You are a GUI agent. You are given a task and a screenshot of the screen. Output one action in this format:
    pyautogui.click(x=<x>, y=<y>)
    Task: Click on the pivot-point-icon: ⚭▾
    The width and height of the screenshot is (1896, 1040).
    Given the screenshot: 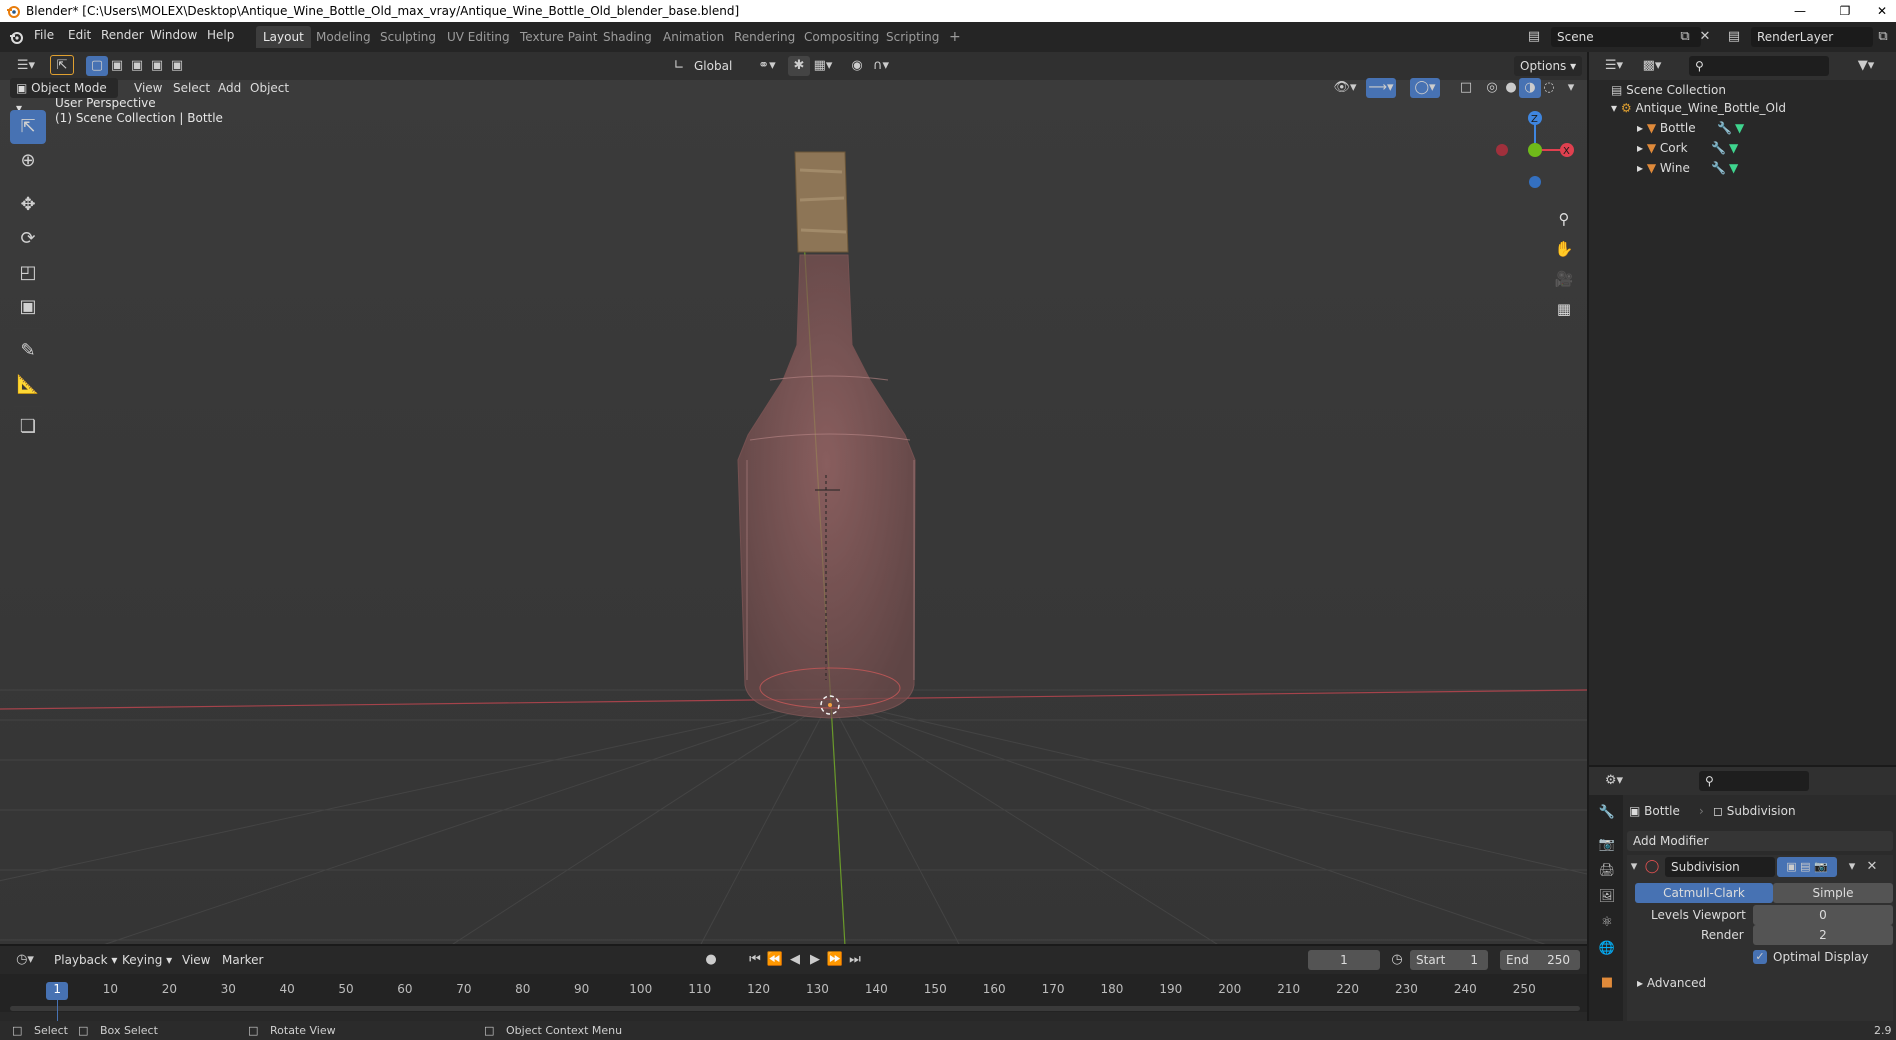 What is the action you would take?
    pyautogui.click(x=767, y=66)
    